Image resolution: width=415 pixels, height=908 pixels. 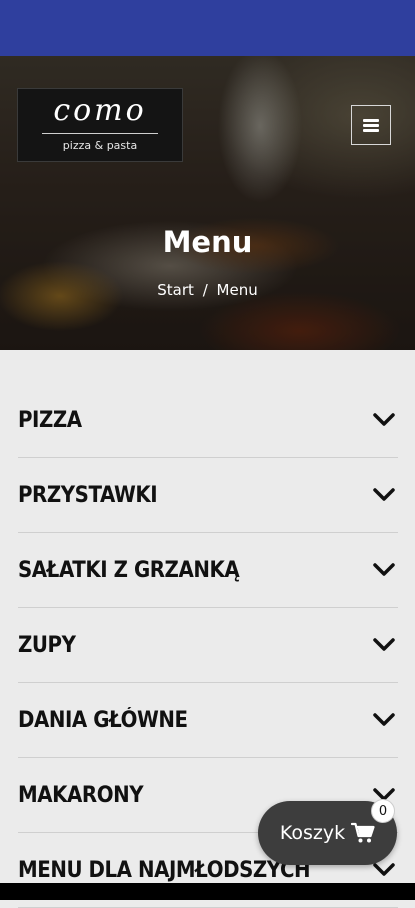 What do you see at coordinates (208, 720) in the screenshot?
I see `menu-category-item: DANIA GŁÓWNE` at bounding box center [208, 720].